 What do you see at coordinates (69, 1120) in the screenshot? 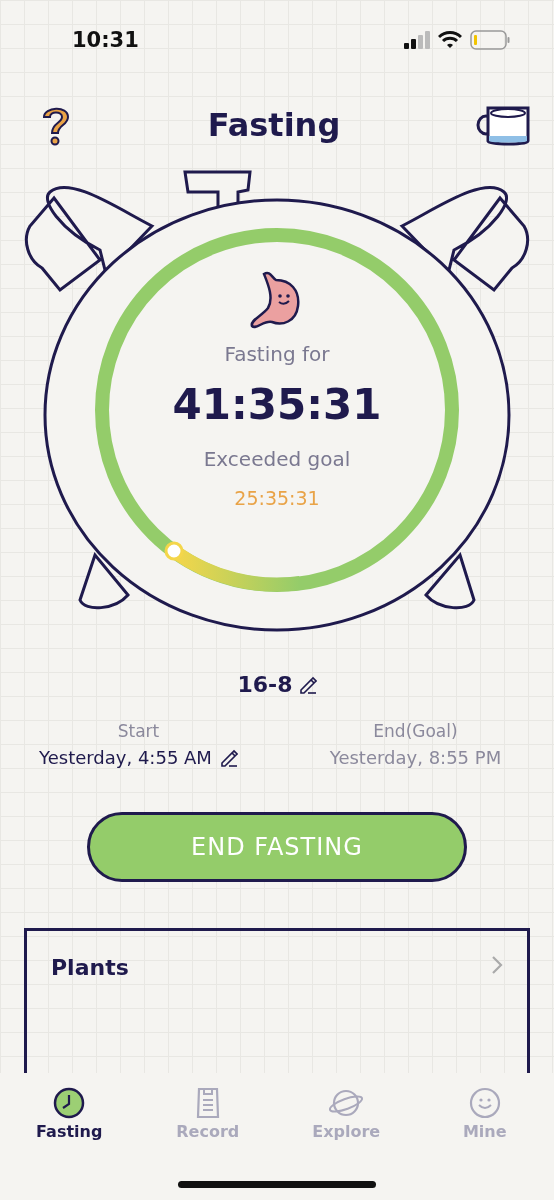
I see `tab-item: Fasting` at bounding box center [69, 1120].